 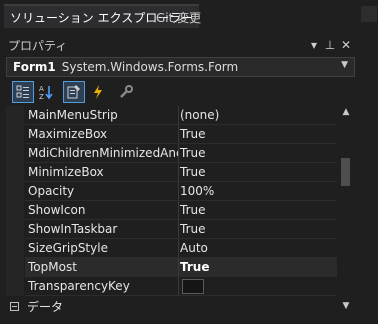 I want to click on property-name: TopMost, so click(x=101, y=267).